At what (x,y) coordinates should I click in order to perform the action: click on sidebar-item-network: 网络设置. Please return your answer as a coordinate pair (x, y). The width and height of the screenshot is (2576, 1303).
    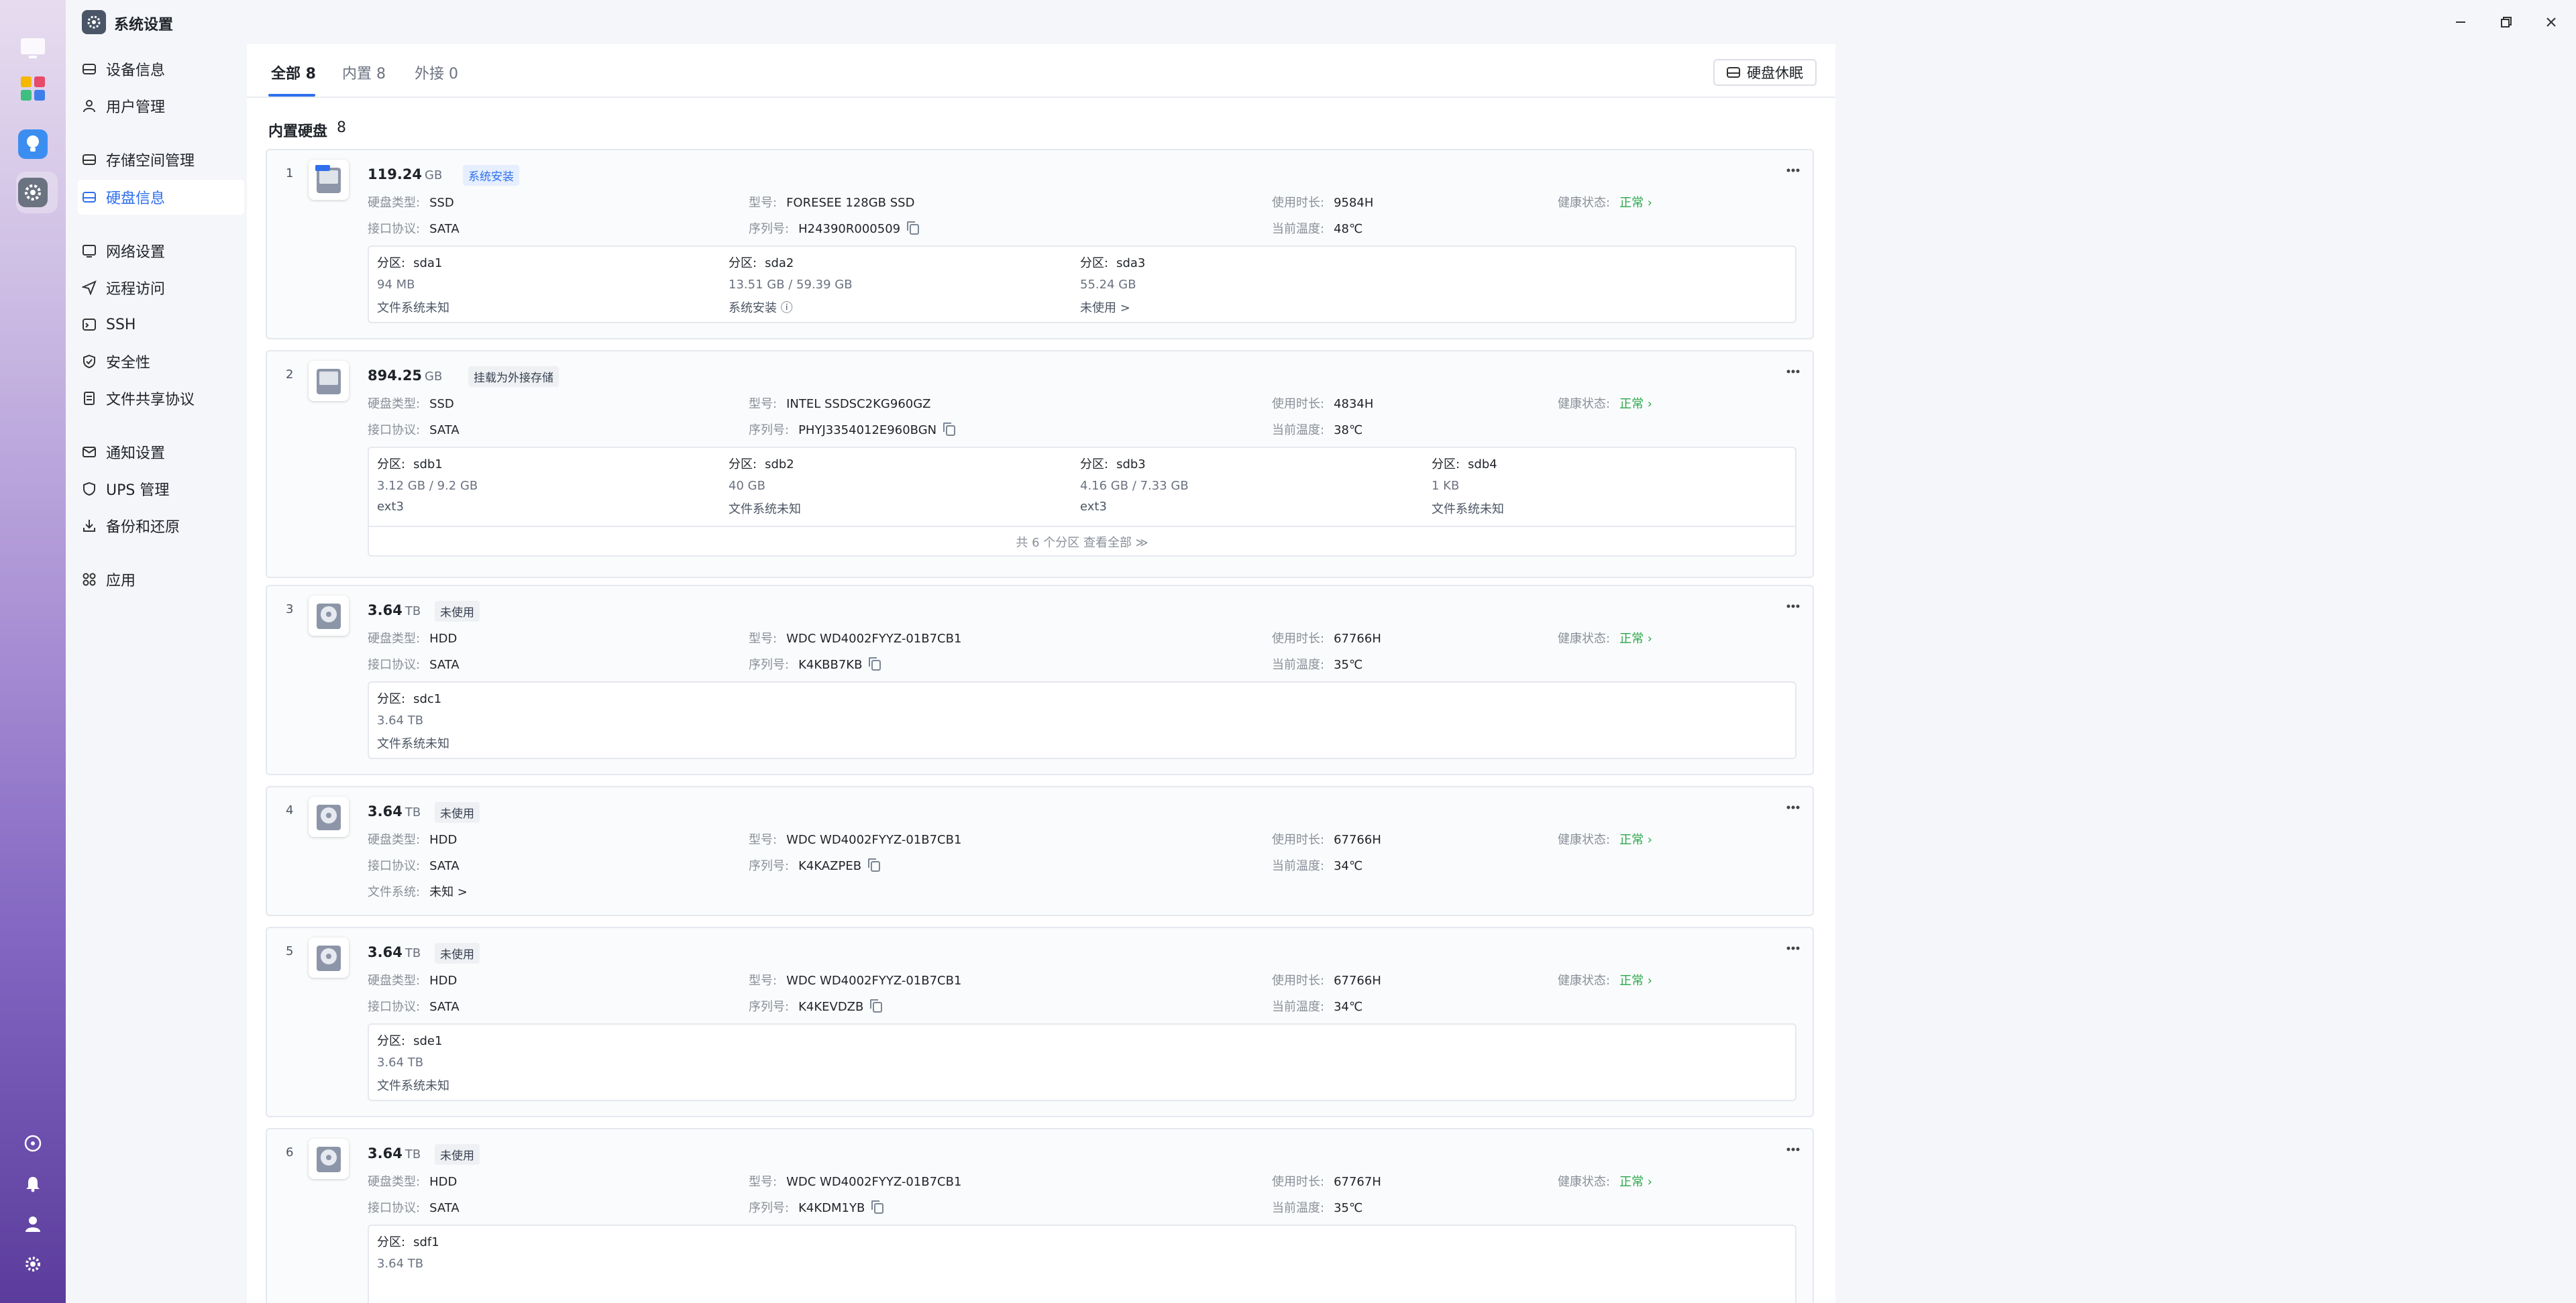
    Looking at the image, I should click on (161, 250).